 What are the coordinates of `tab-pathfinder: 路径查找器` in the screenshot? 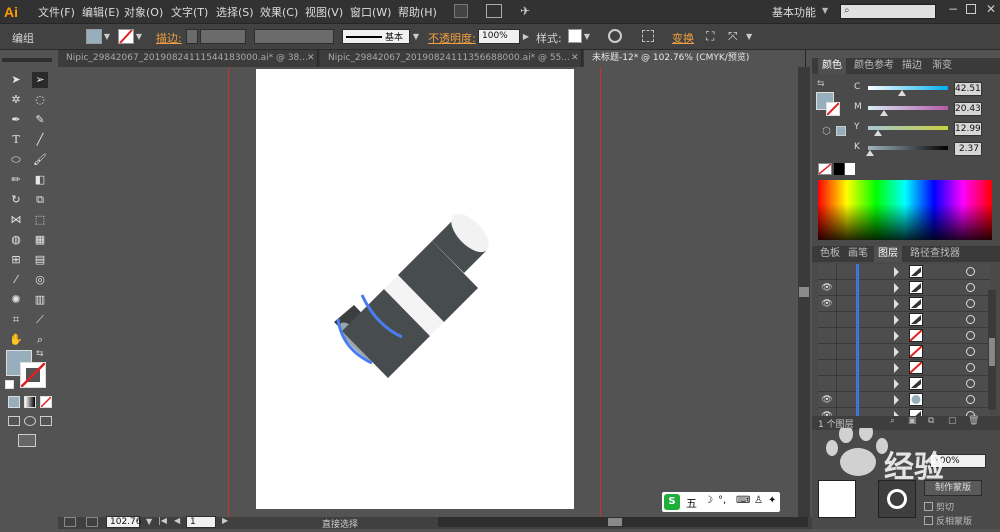 It's located at (935, 254).